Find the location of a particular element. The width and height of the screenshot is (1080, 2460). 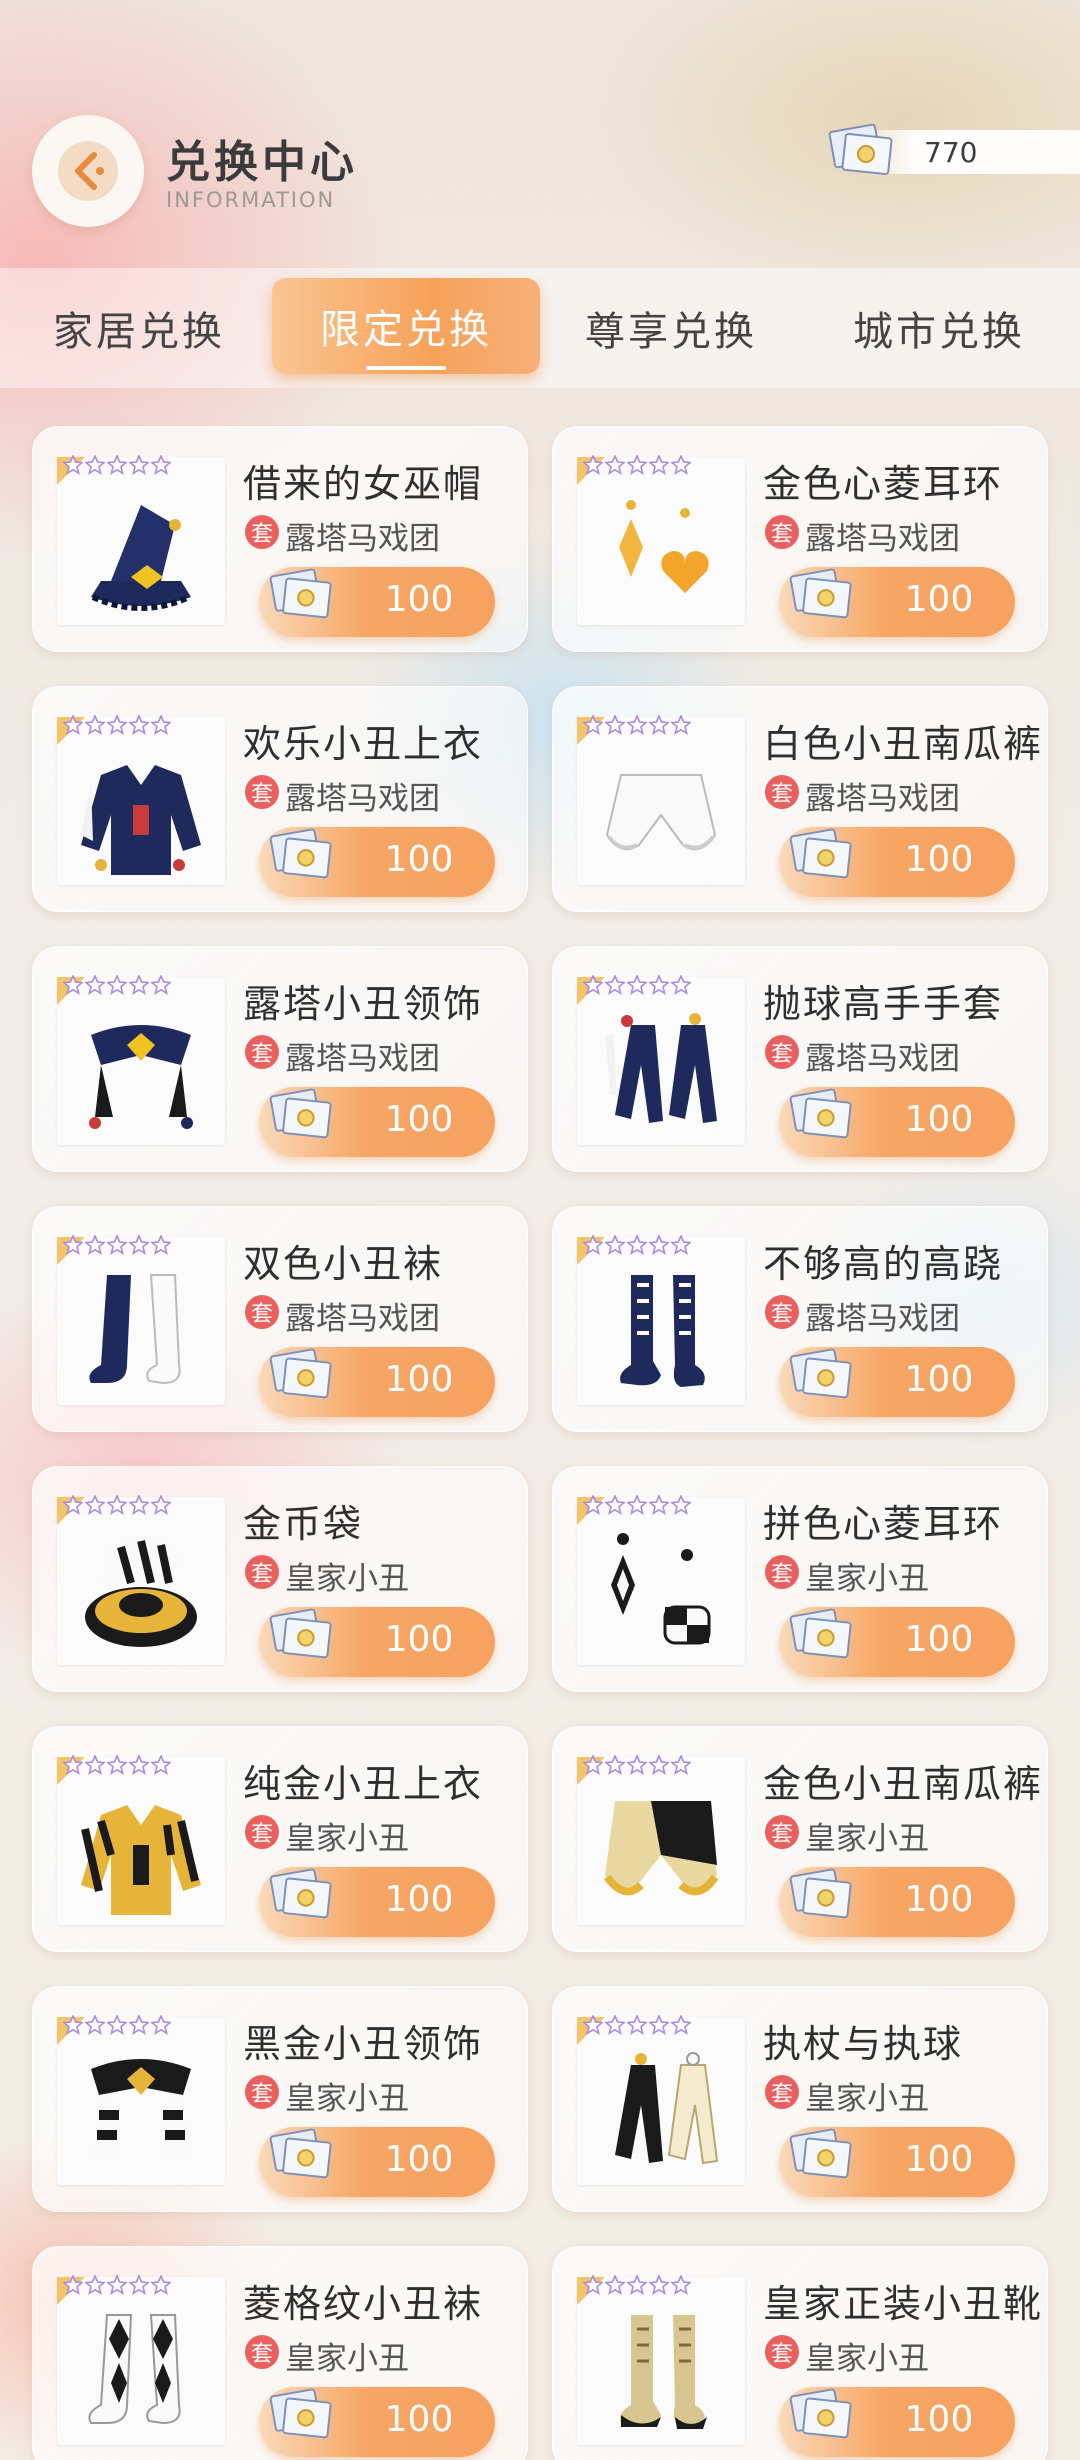

exchange-item-card: 不够高的高跷套露塔马戏团 100 is located at coordinates (800, 1319).